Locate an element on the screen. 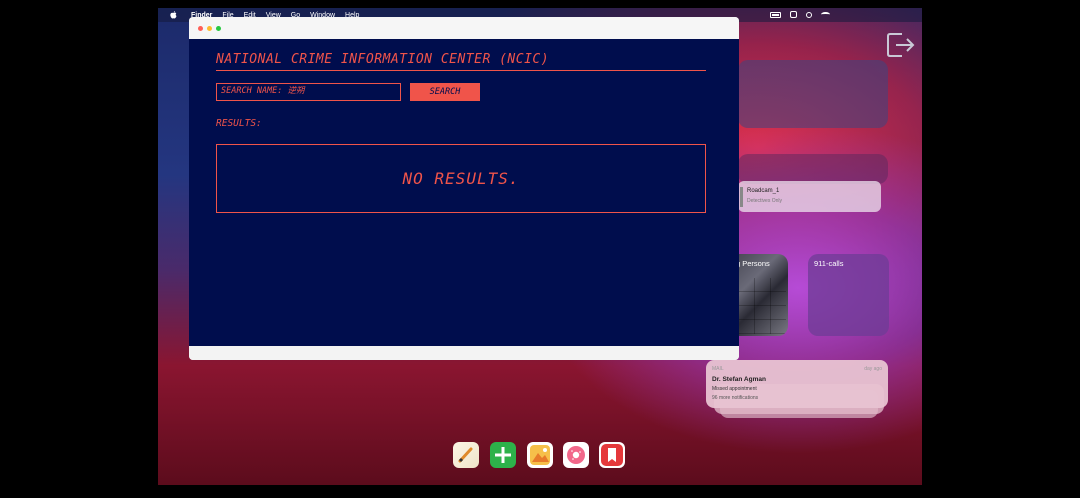 This screenshot has width=1080, height=498. no-results-text: NO RESULTS. is located at coordinates (461, 178).